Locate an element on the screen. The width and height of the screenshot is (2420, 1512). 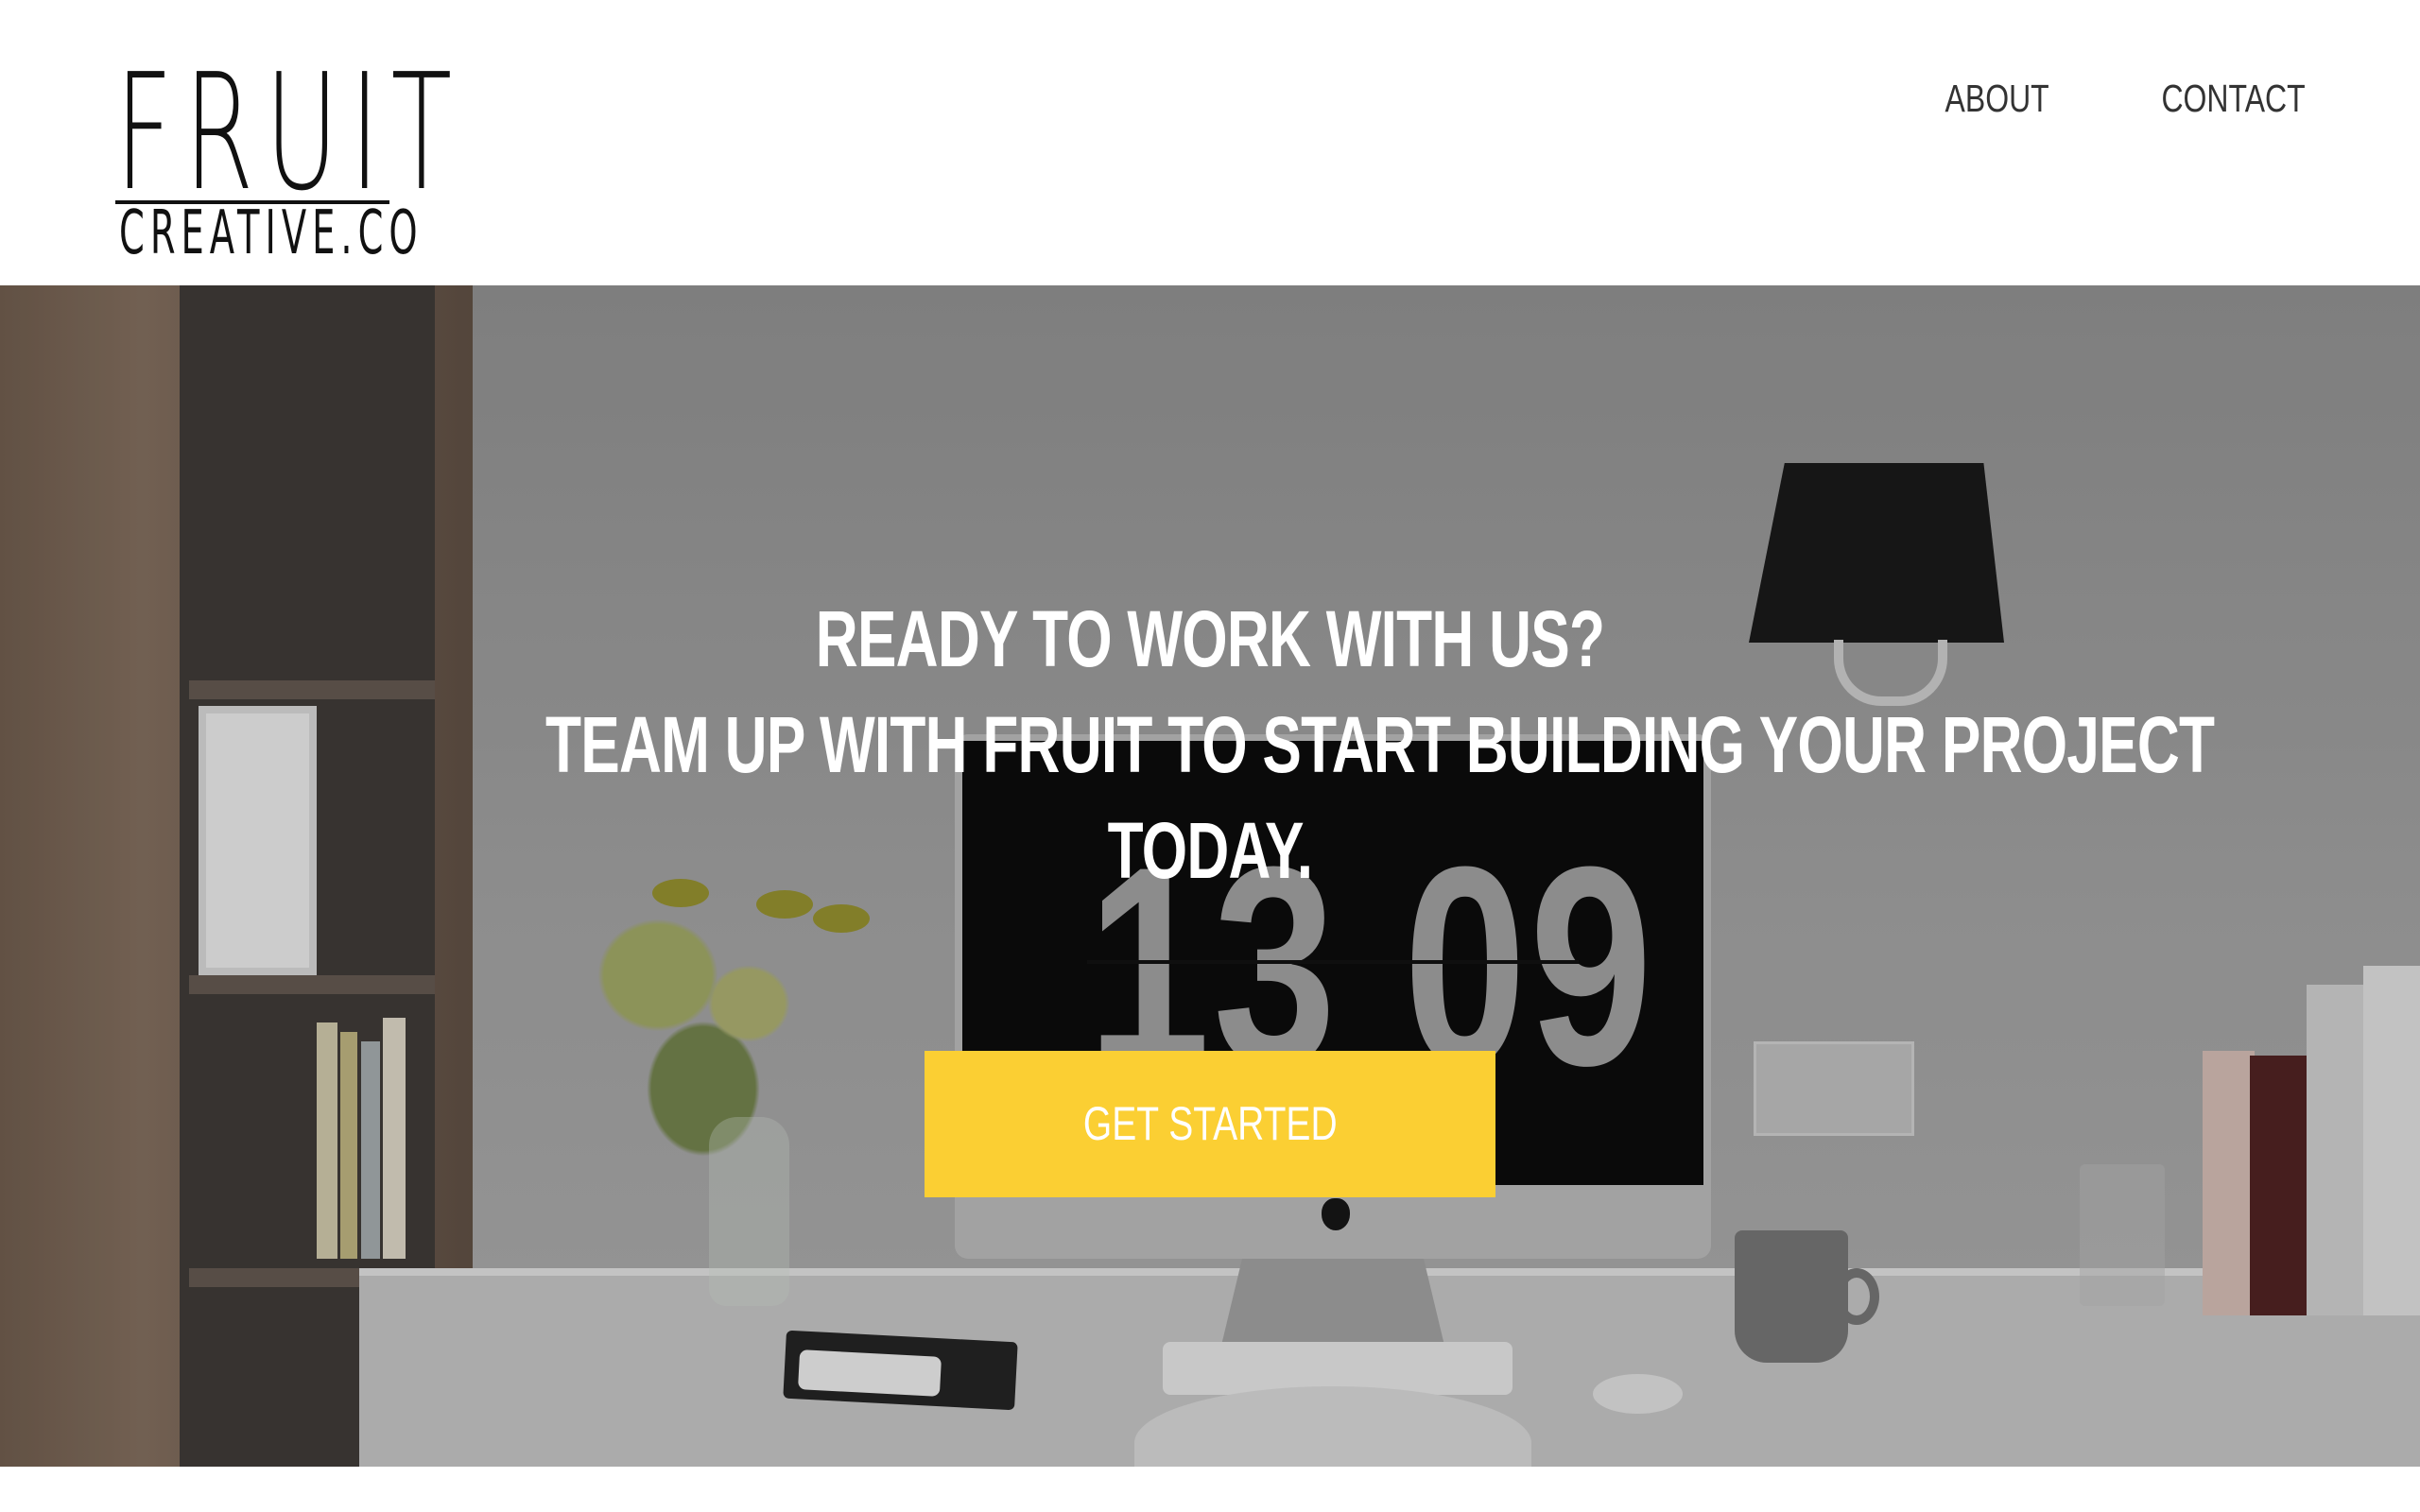
headline-line-1: READY TO WORK WITH US? is located at coordinates (1210, 638).